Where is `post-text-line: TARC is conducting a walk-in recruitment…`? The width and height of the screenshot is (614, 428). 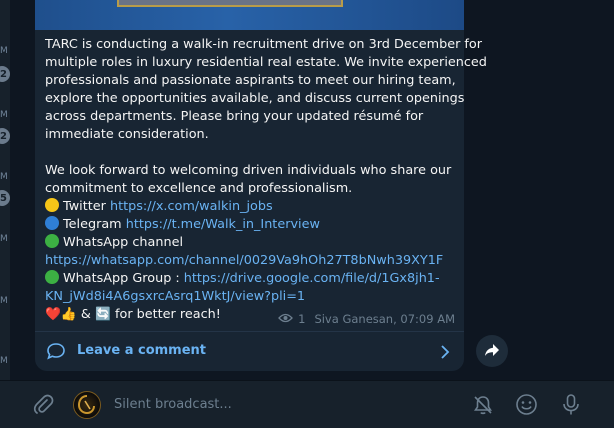
post-text-line: TARC is conducting a walk-in recruitment… is located at coordinates (263, 45).